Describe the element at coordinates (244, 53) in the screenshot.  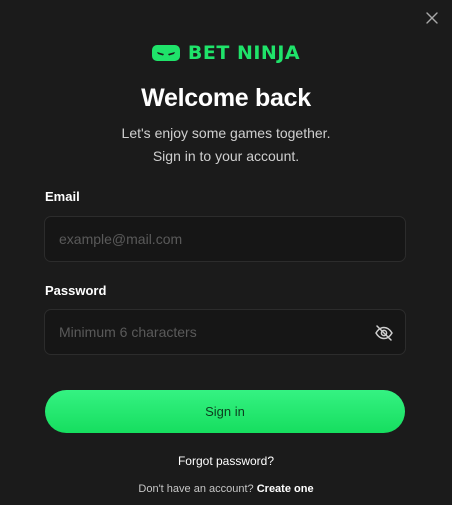
I see `brand-name: BET NINJA` at that location.